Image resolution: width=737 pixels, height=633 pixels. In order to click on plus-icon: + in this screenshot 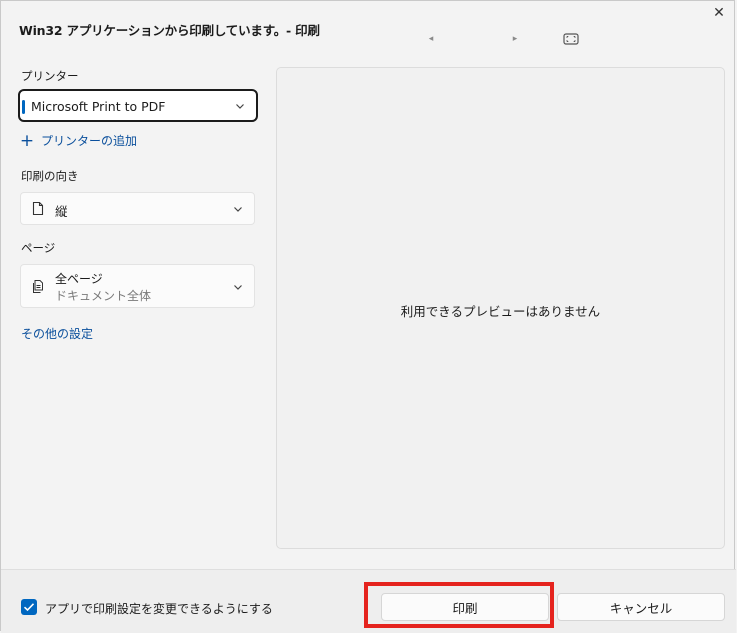, I will do `click(27, 140)`.